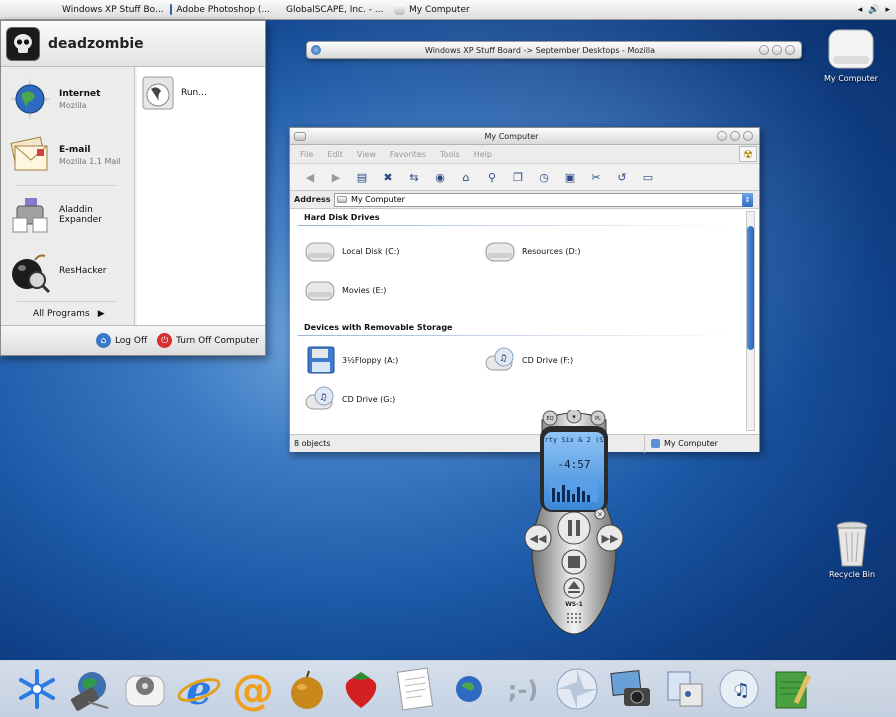  I want to click on status-object-count: 8 objects, so click(312, 443).